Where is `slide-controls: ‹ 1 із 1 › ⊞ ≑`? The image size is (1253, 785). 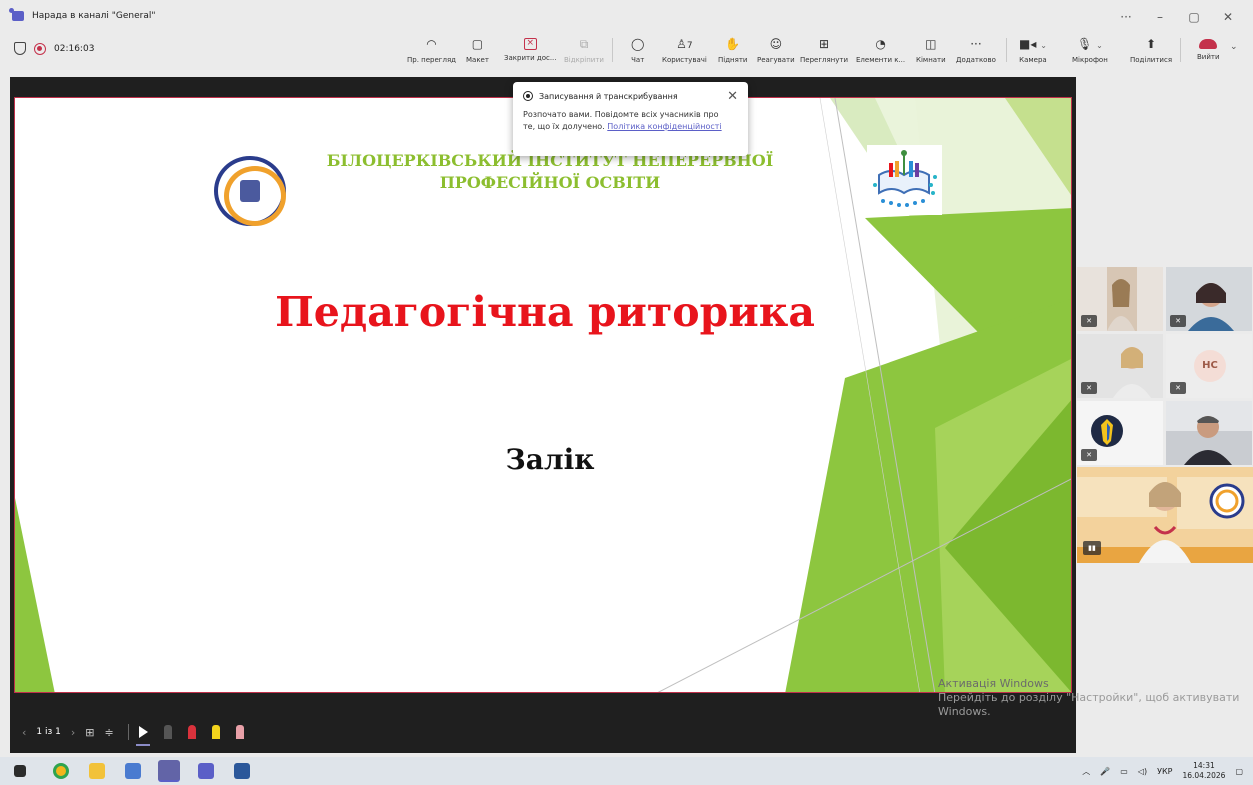
slide-controls: ‹ 1 із 1 › ⊞ ≑ is located at coordinates (141, 733).